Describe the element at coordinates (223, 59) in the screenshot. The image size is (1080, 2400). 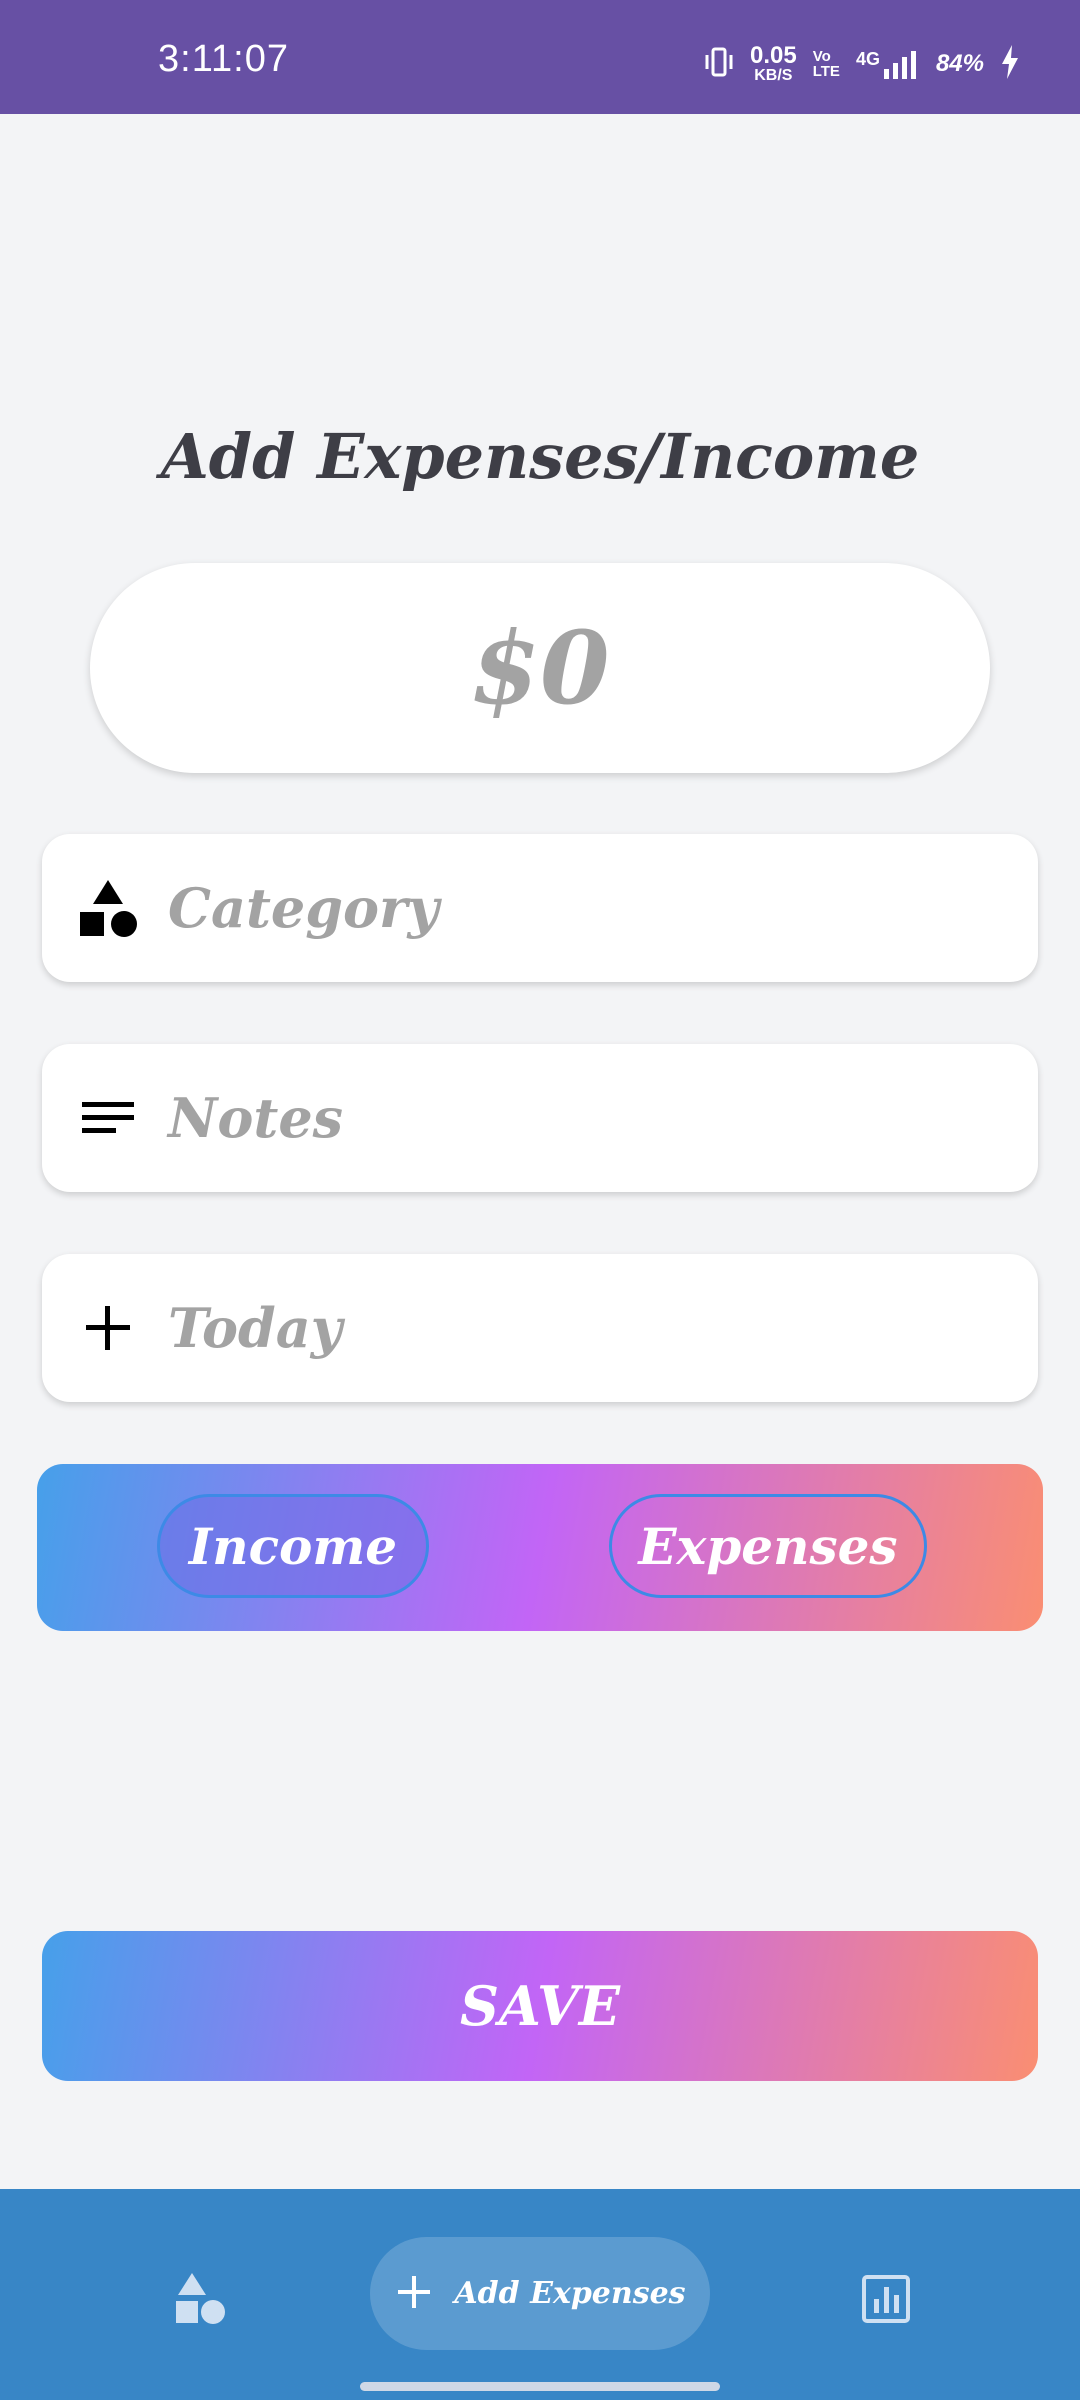
I see `status-time: 3:11:07` at that location.